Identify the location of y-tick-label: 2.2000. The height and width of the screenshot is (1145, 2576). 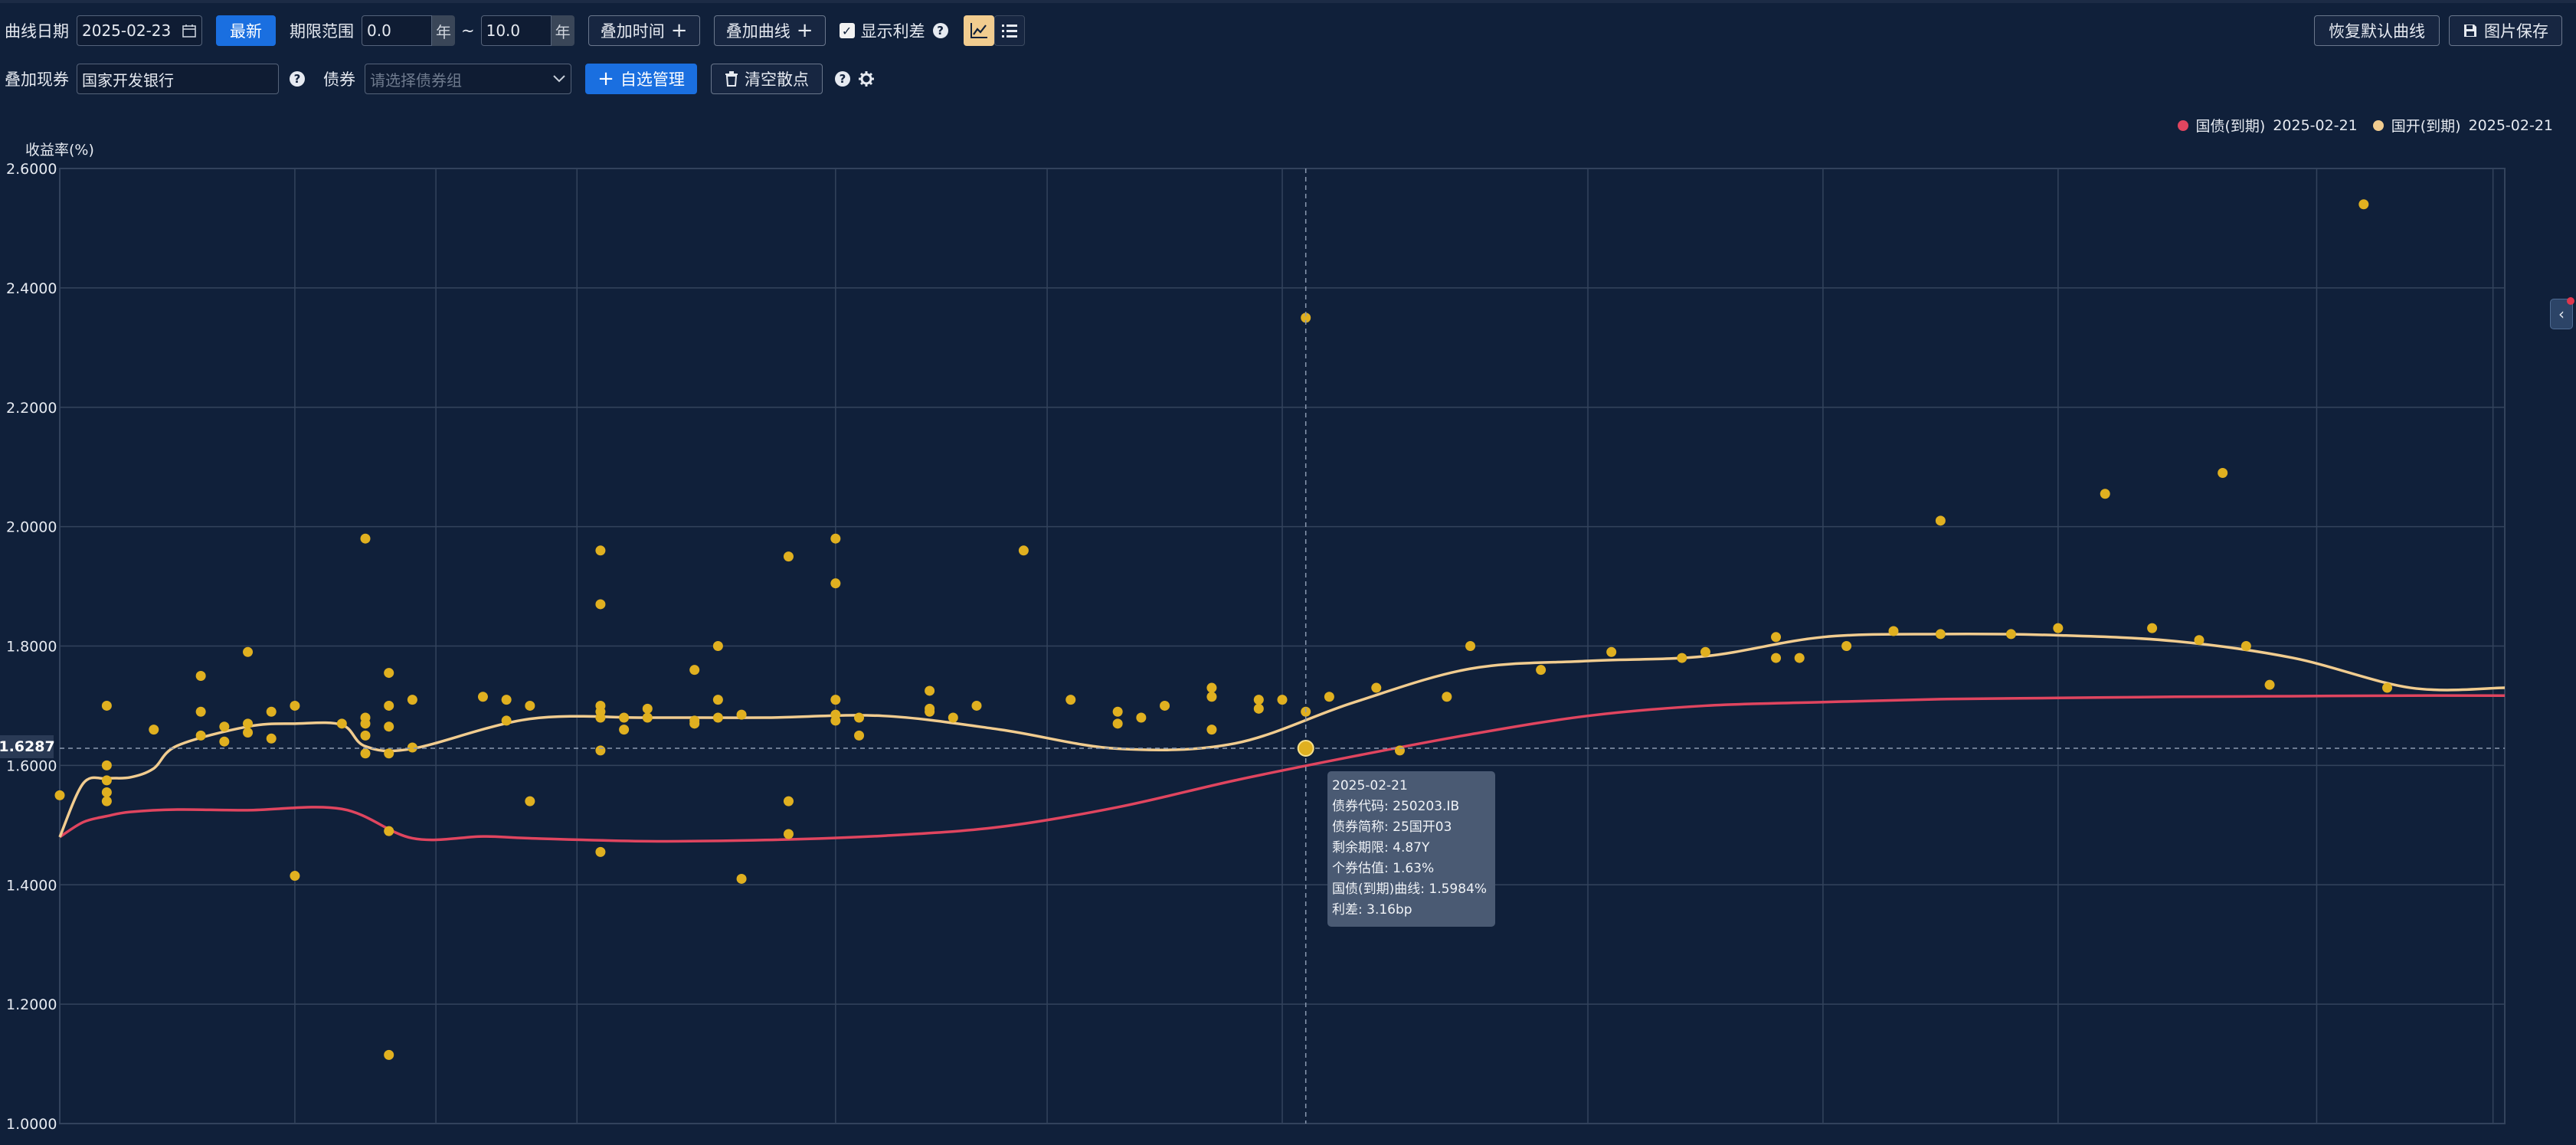
(31, 408).